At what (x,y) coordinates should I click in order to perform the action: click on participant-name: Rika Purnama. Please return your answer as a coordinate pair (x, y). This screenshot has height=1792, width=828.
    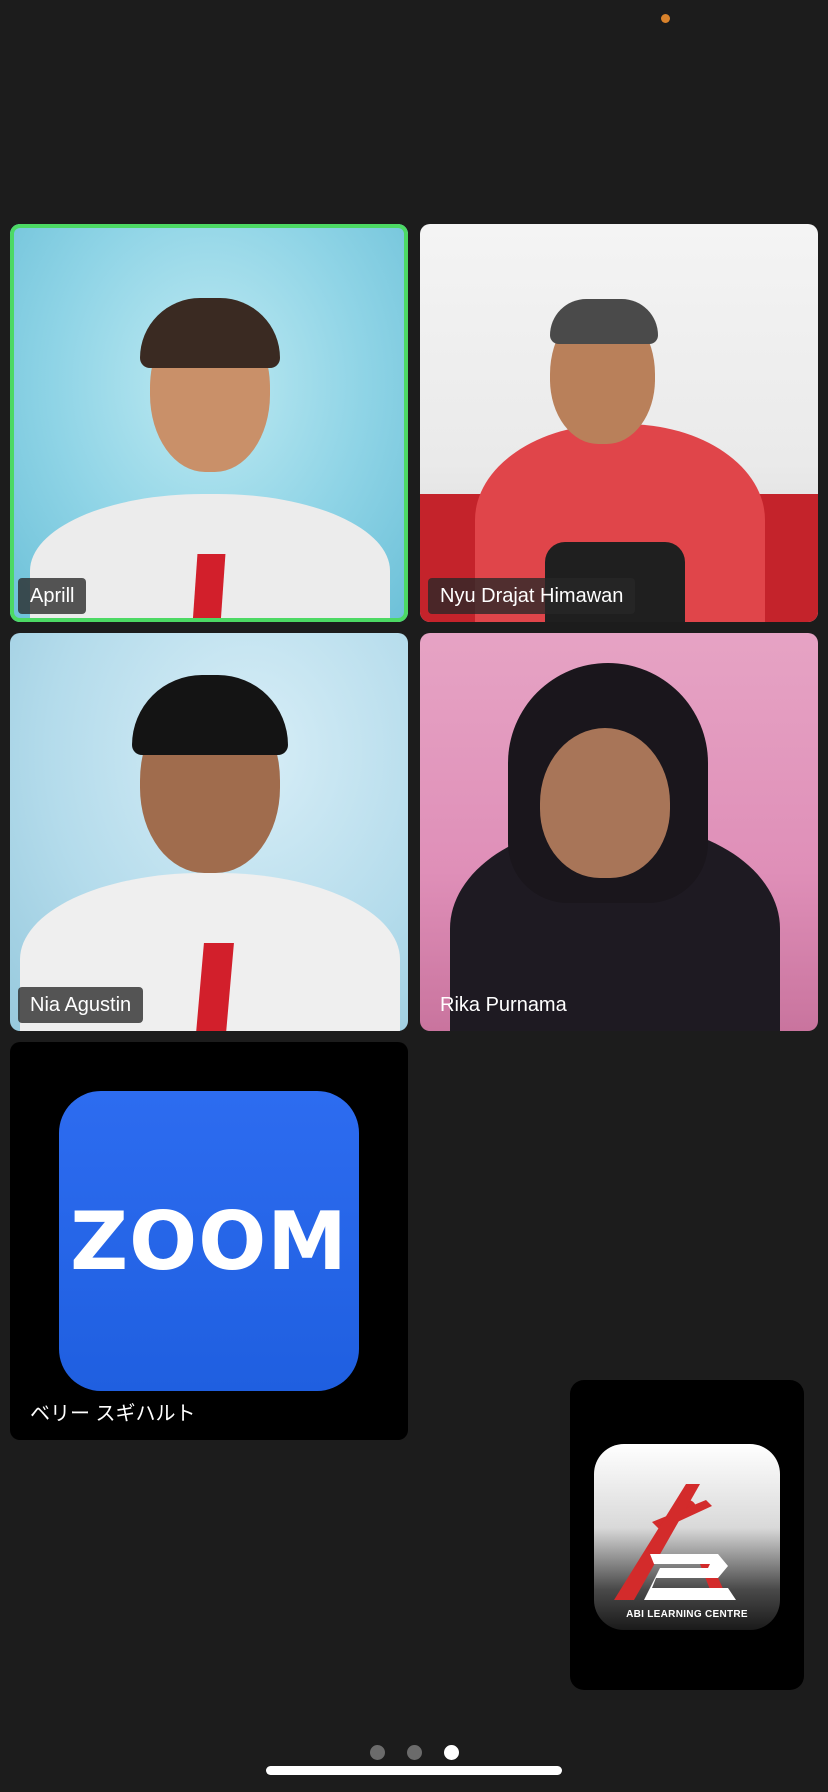
    Looking at the image, I should click on (503, 1005).